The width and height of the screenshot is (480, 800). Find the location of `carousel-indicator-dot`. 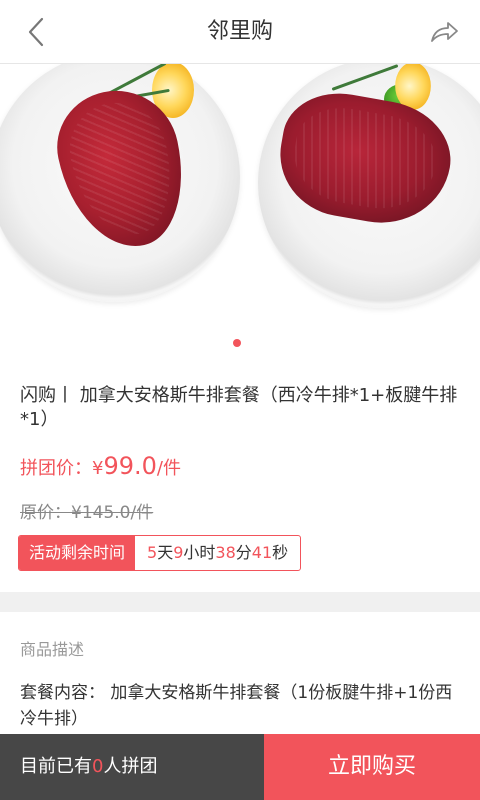

carousel-indicator-dot is located at coordinates (237, 343).